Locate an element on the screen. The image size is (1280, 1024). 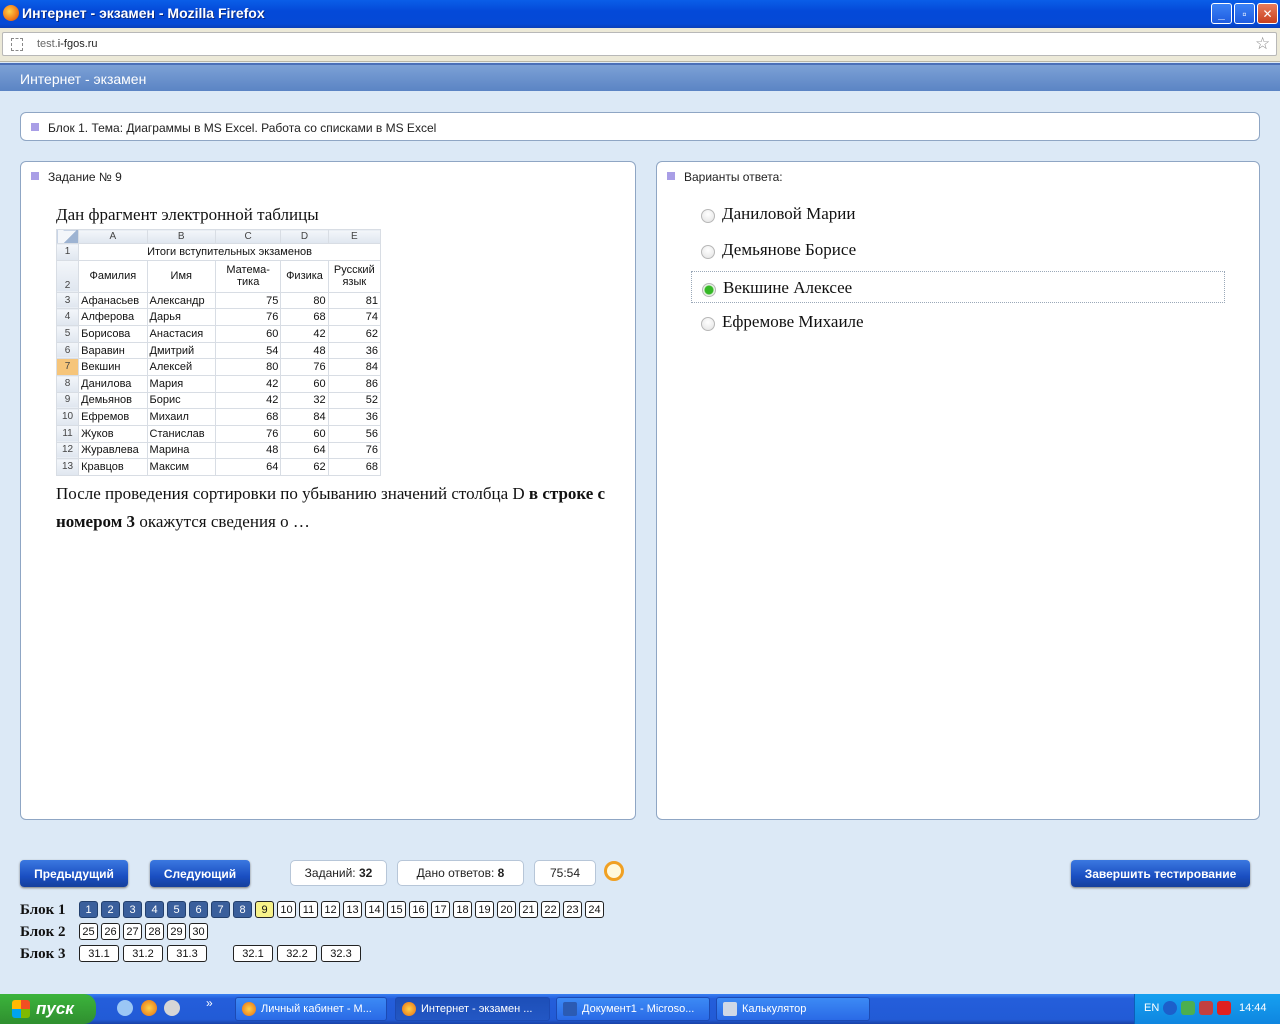
bookmark-star-icon: ☆ is located at coordinates (1262, 44).